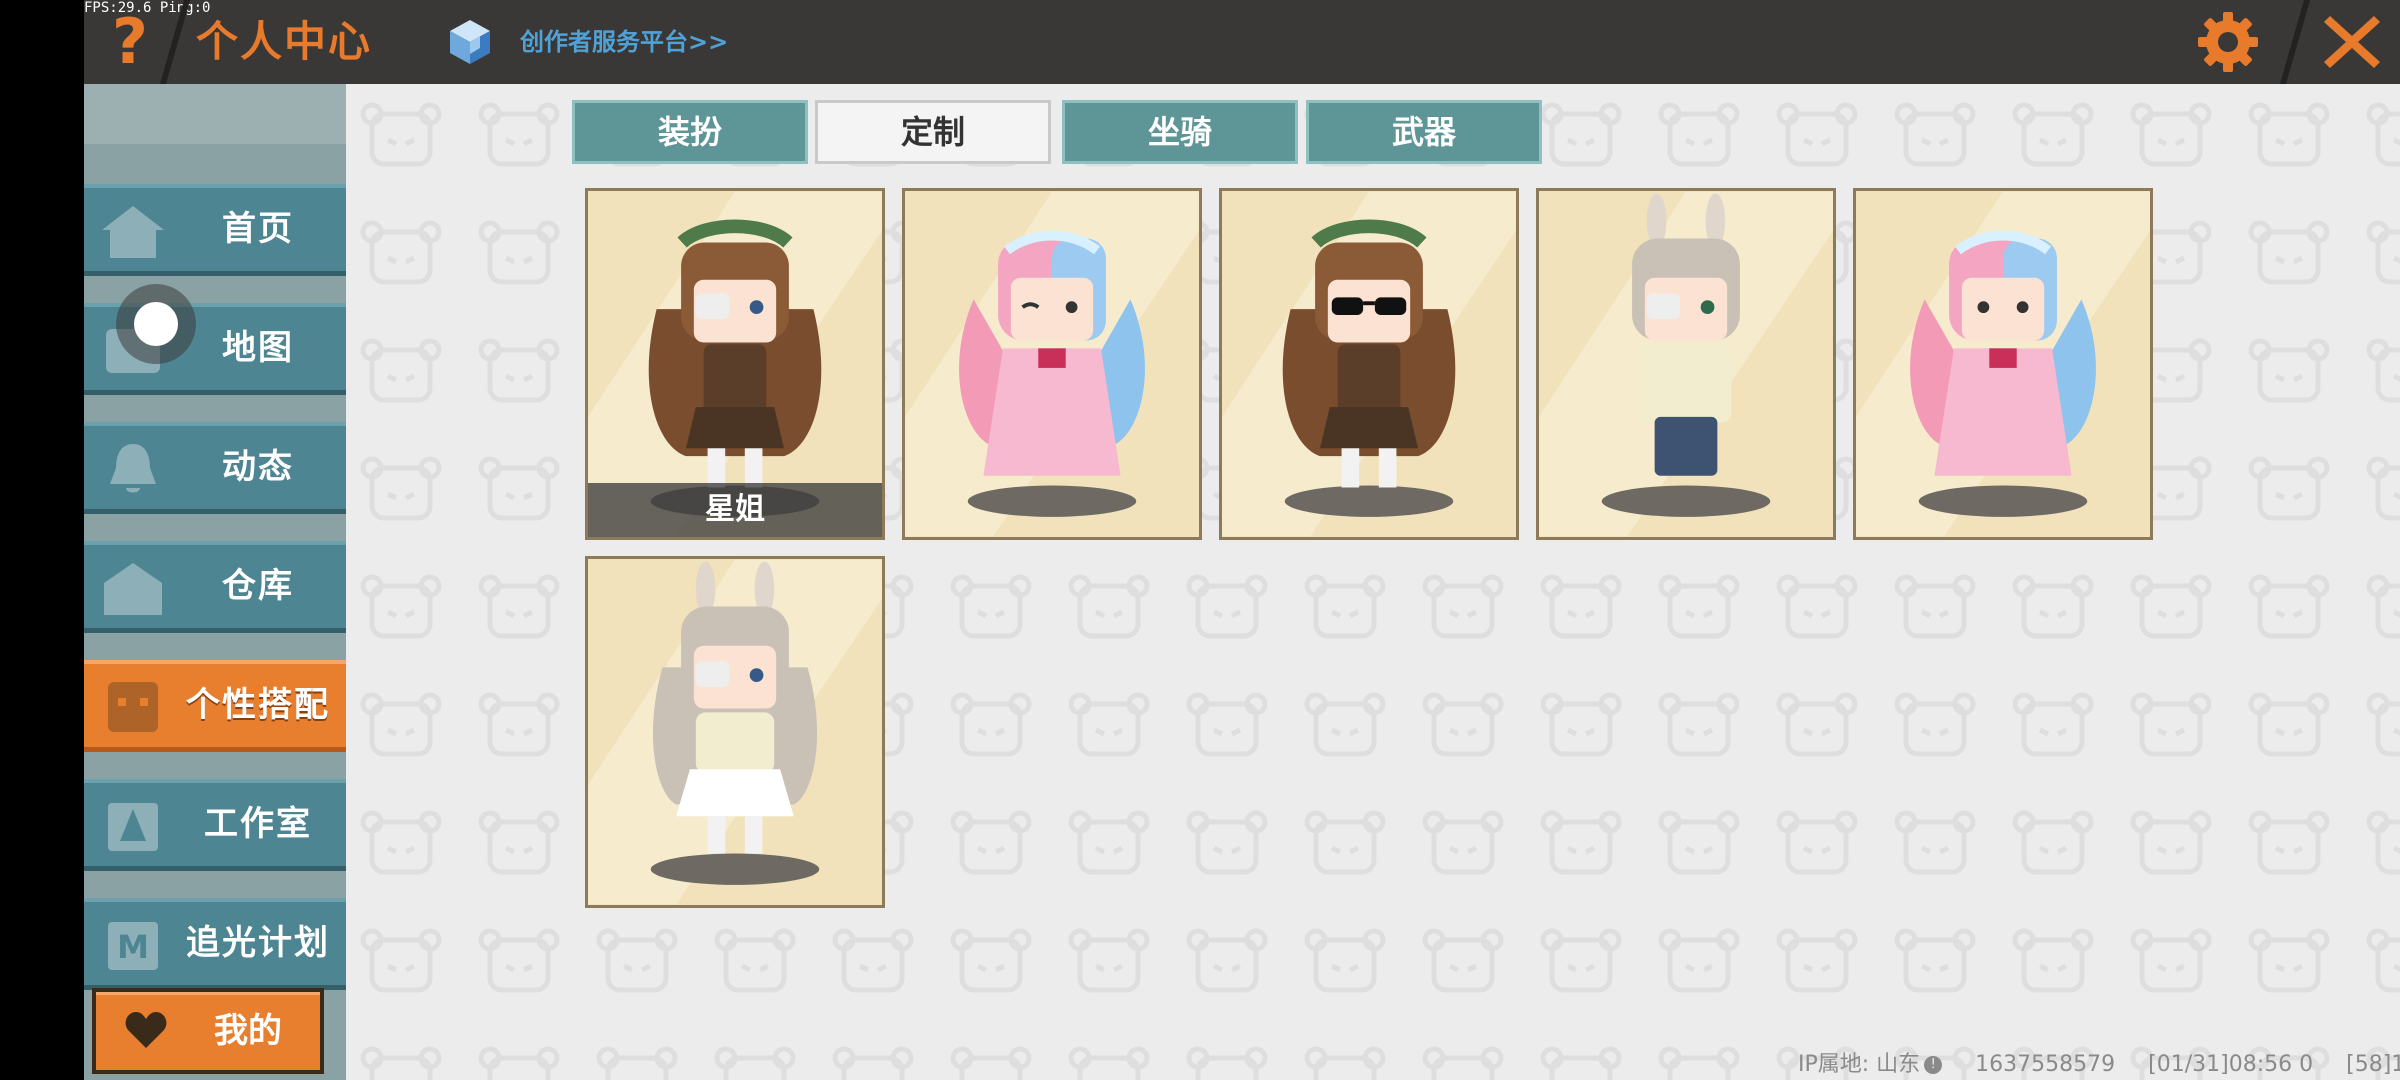 The height and width of the screenshot is (1080, 2400). What do you see at coordinates (208, 1031) in the screenshot?
I see `mine-button: 我的` at bounding box center [208, 1031].